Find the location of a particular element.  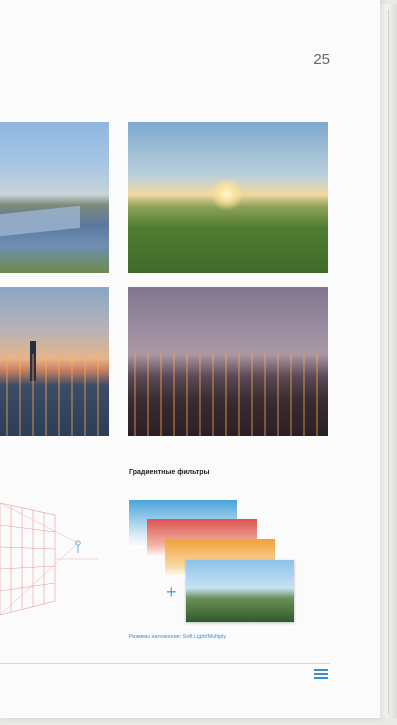

photo-dusk-skyline is located at coordinates (54, 361).